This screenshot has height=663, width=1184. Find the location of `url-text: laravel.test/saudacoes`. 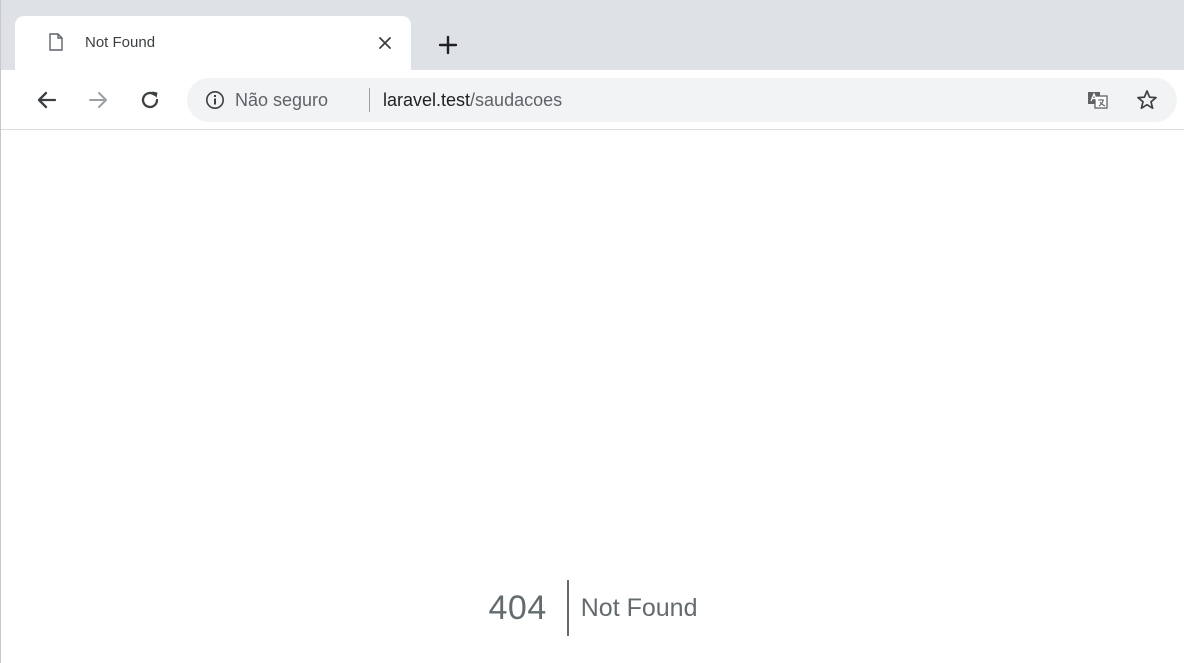

url-text: laravel.test/saudacoes is located at coordinates (472, 100).